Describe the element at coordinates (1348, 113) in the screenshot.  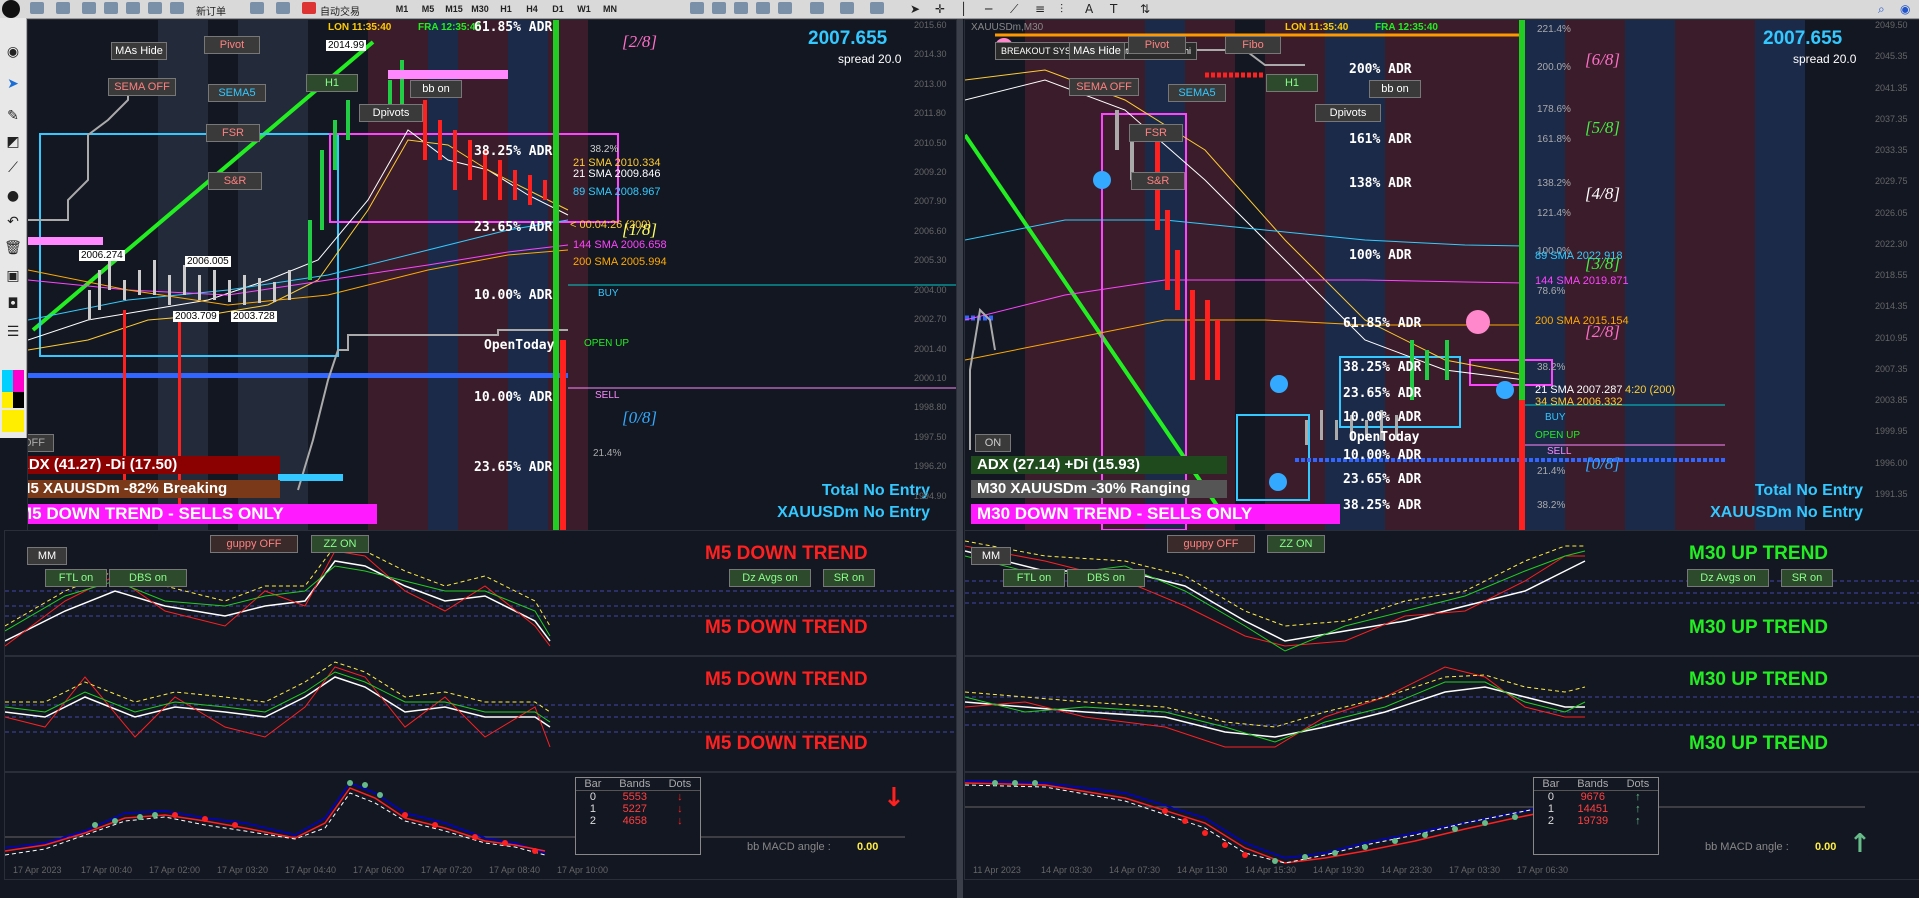
I see `right-dpivots-button: Dpivots` at that location.